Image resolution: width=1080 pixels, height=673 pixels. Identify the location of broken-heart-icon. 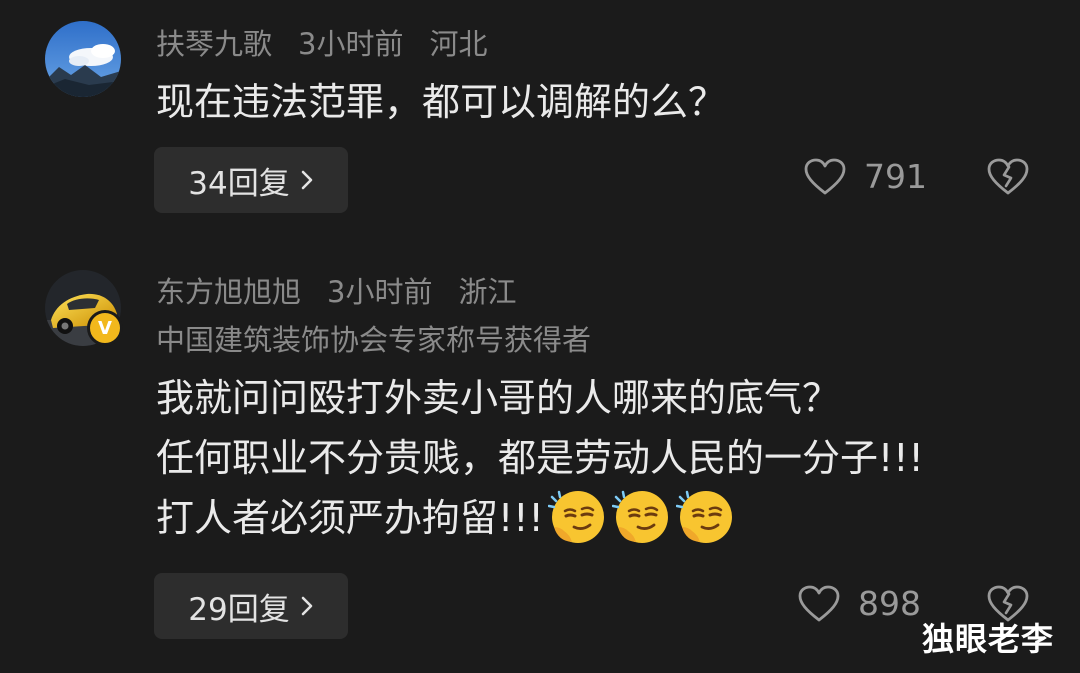
(1008, 179).